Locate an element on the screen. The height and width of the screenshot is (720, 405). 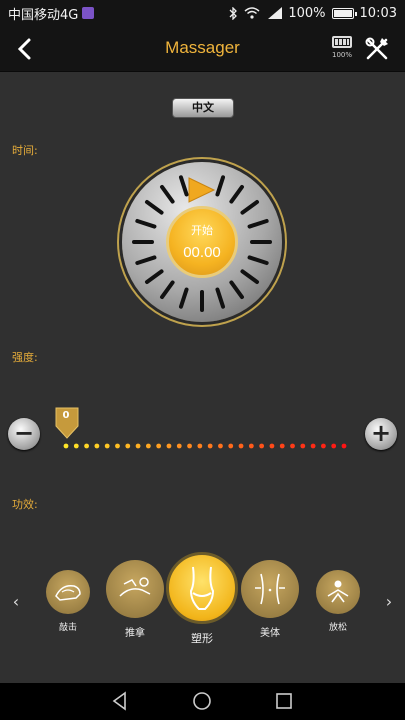
relax-icon is located at coordinates (338, 592).